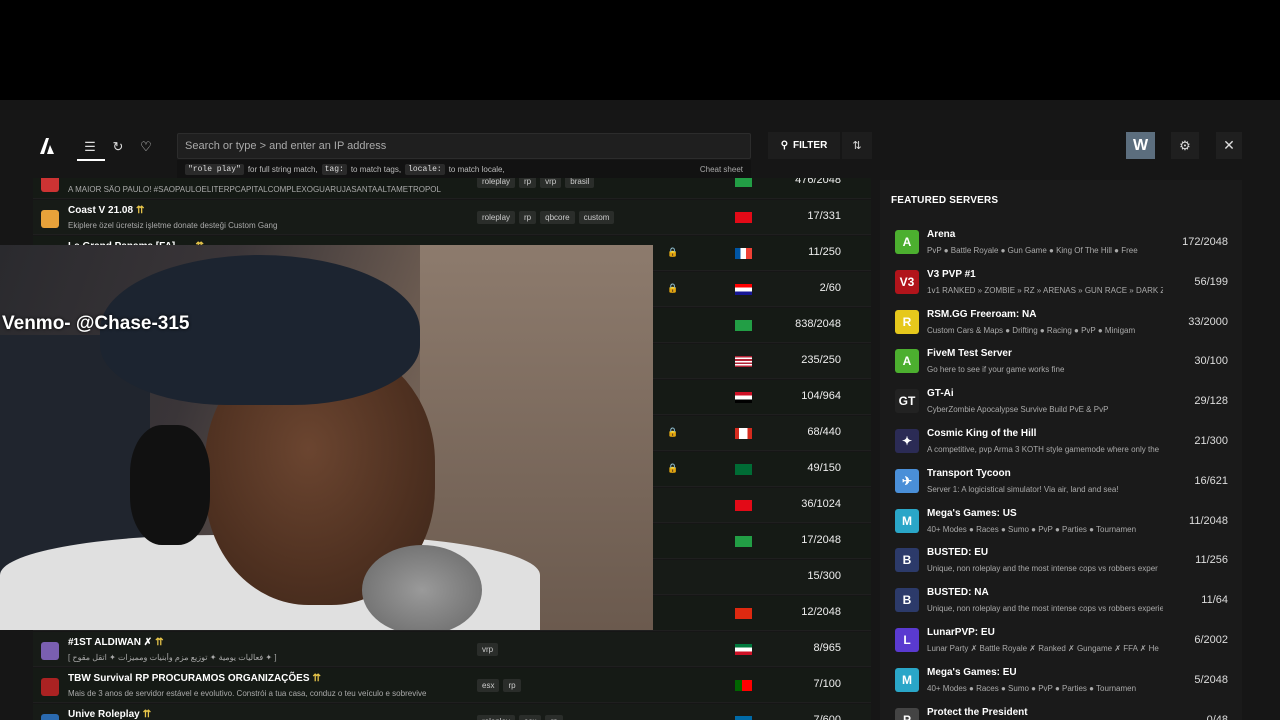 This screenshot has width=1280, height=720. What do you see at coordinates (824, 576) in the screenshot?
I see `player-count: 15/300` at bounding box center [824, 576].